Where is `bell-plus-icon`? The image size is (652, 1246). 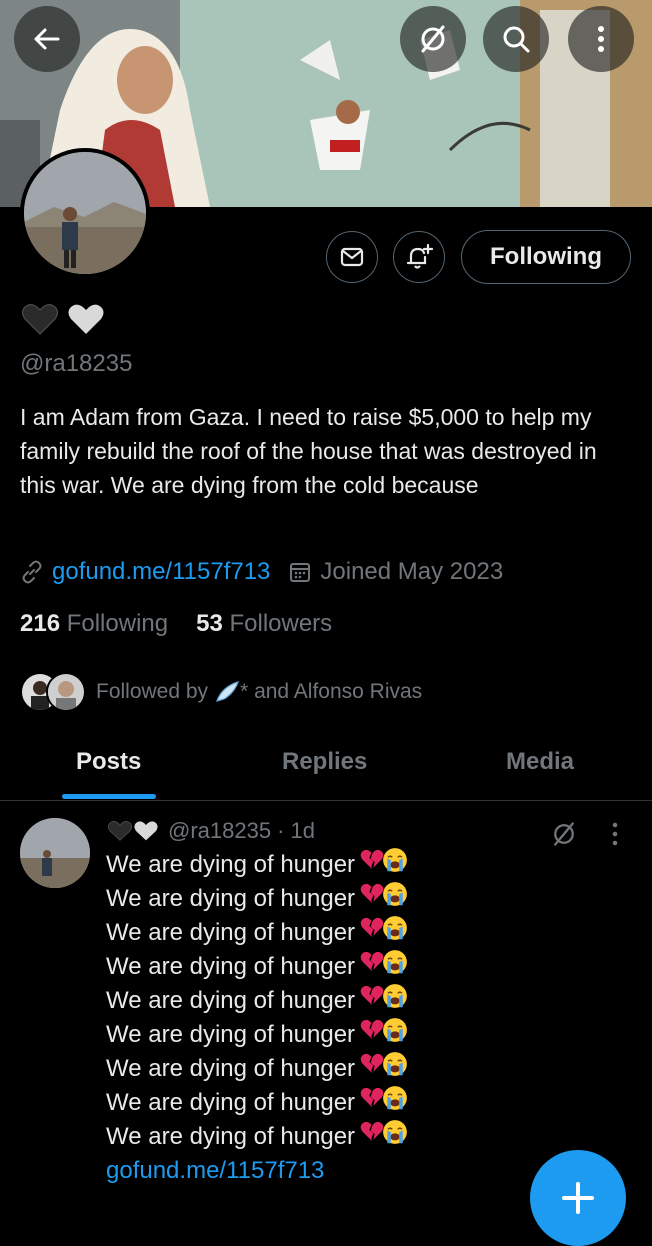
bell-plus-icon is located at coordinates (420, 256).